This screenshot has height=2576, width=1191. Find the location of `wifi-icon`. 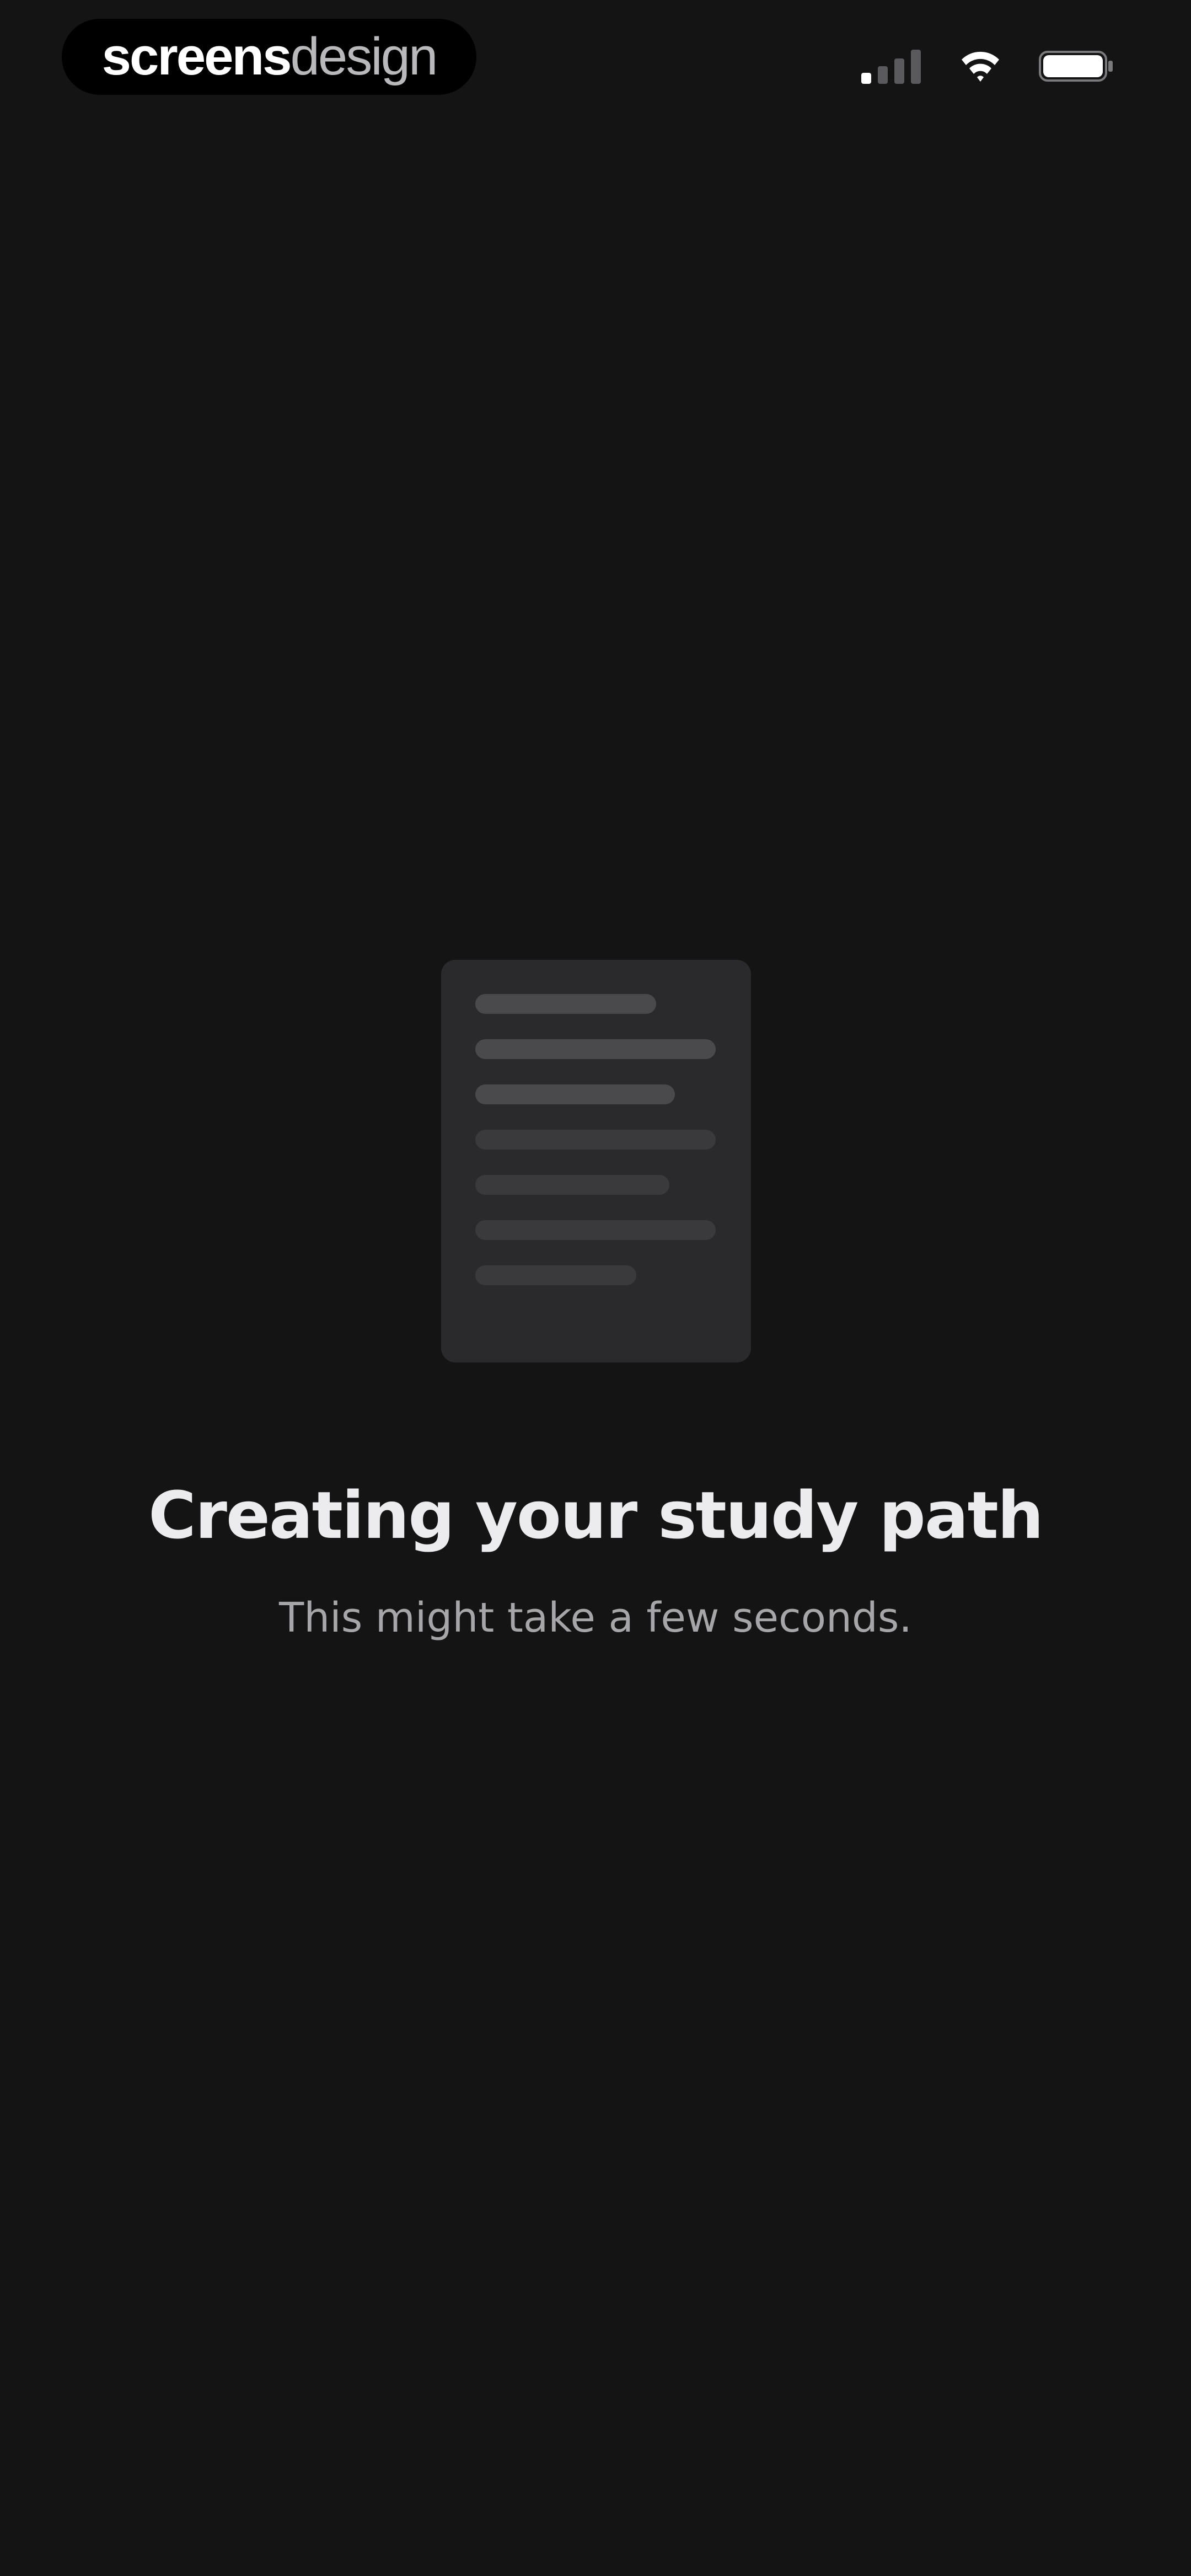

wifi-icon is located at coordinates (980, 66).